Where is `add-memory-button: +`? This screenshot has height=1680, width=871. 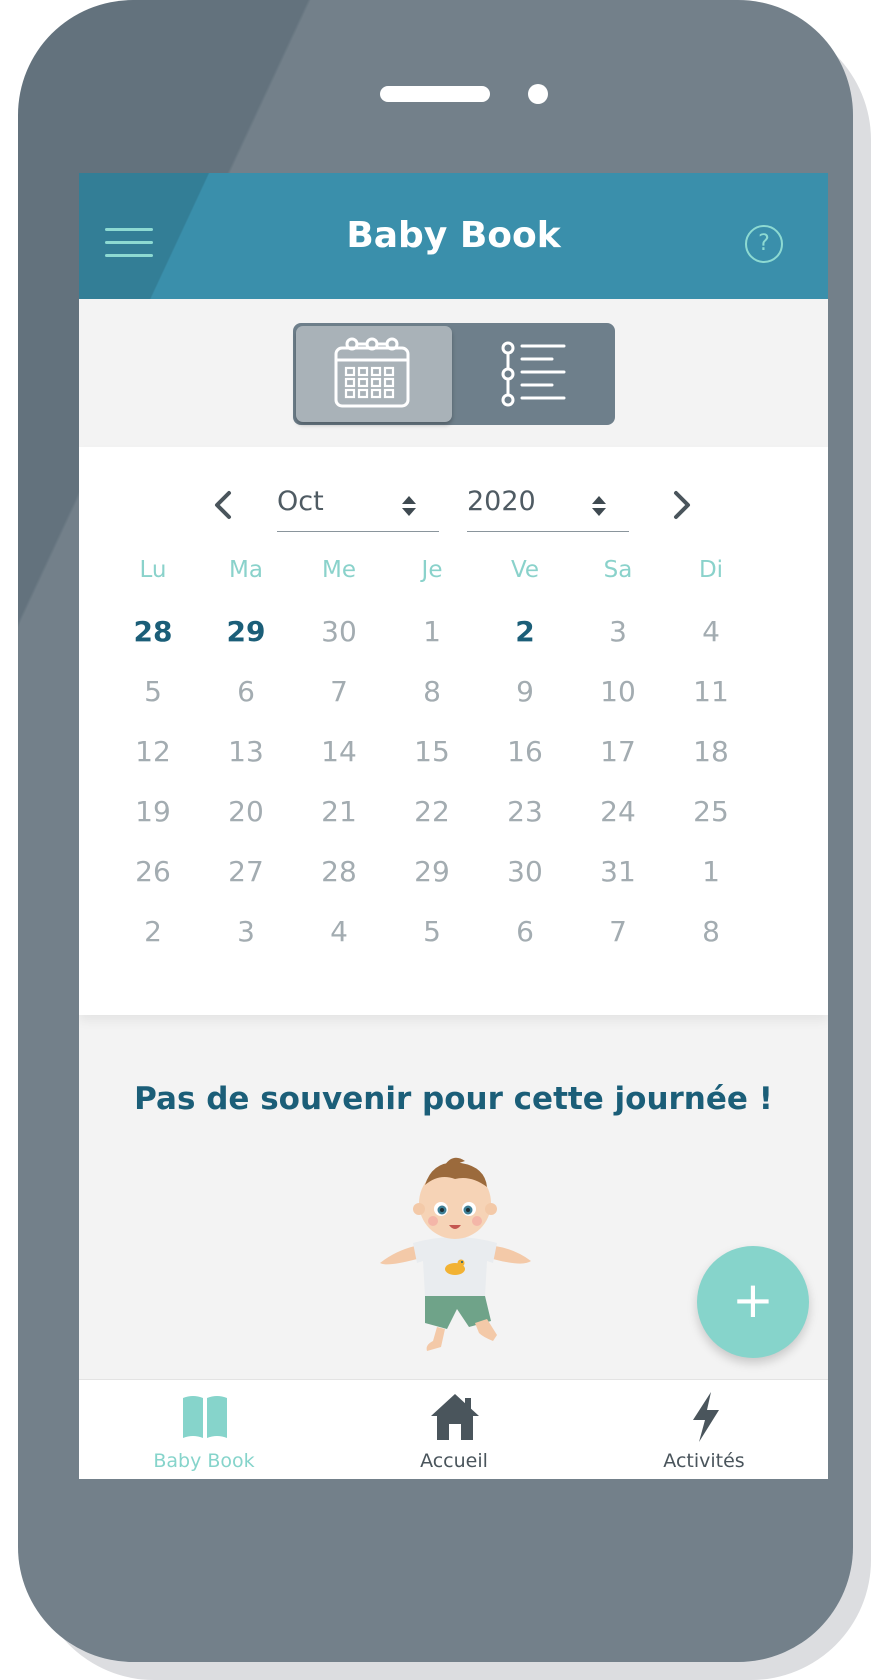 add-memory-button: + is located at coordinates (753, 1302).